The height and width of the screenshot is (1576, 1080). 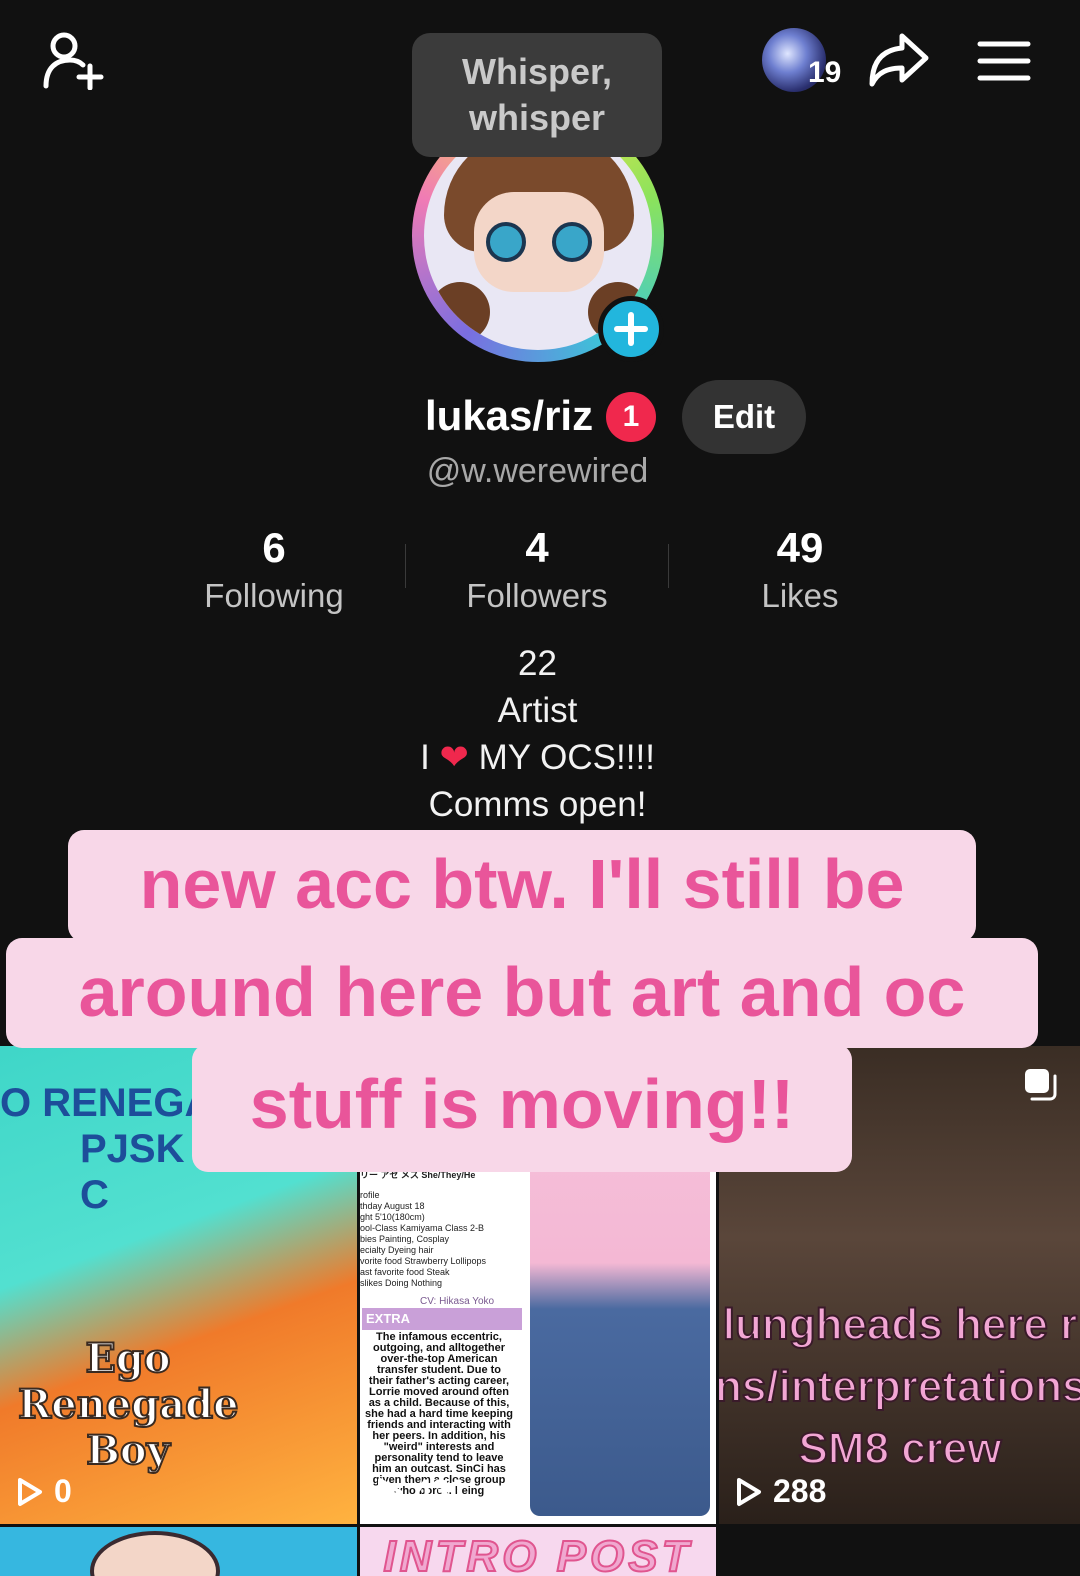 What do you see at coordinates (423, 1261) in the screenshot?
I see `profile-line: vorite food Strawberry Lollipops` at bounding box center [423, 1261].